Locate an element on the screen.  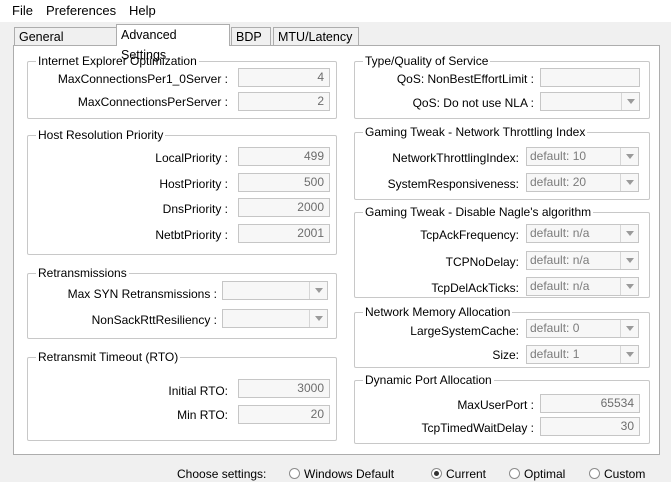
large-system-cache-select: default: 0 is located at coordinates (582, 328).